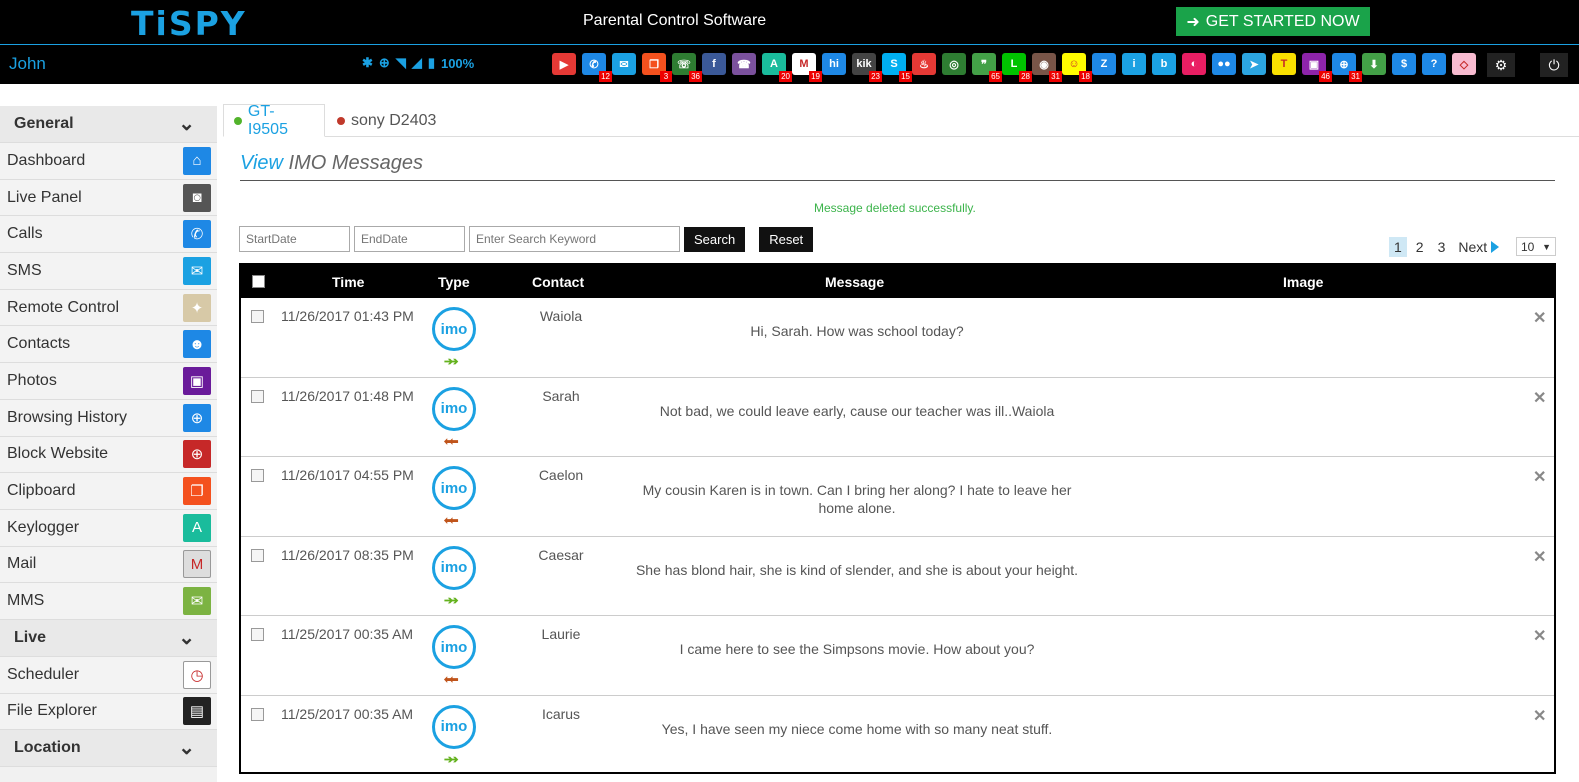 This screenshot has width=1579, height=782. I want to click on page-link-2: 2, so click(1420, 247).